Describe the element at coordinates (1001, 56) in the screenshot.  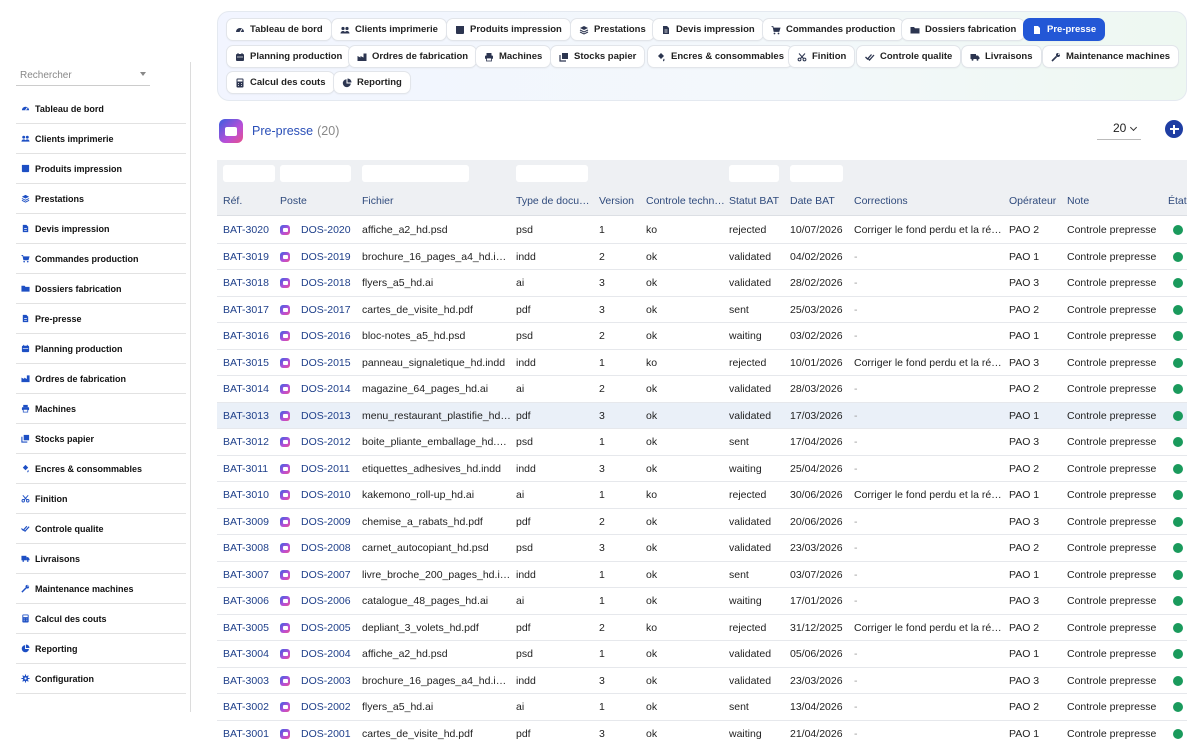
I see `tab-livraisons: Livraisons` at that location.